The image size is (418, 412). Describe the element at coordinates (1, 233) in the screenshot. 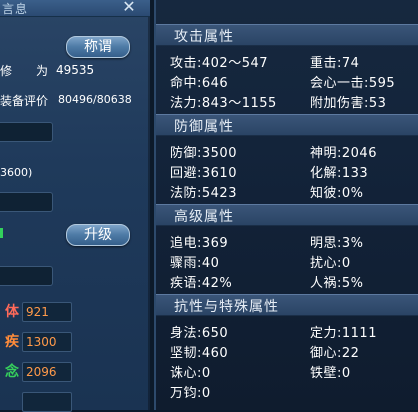

I see `green-indicator` at that location.